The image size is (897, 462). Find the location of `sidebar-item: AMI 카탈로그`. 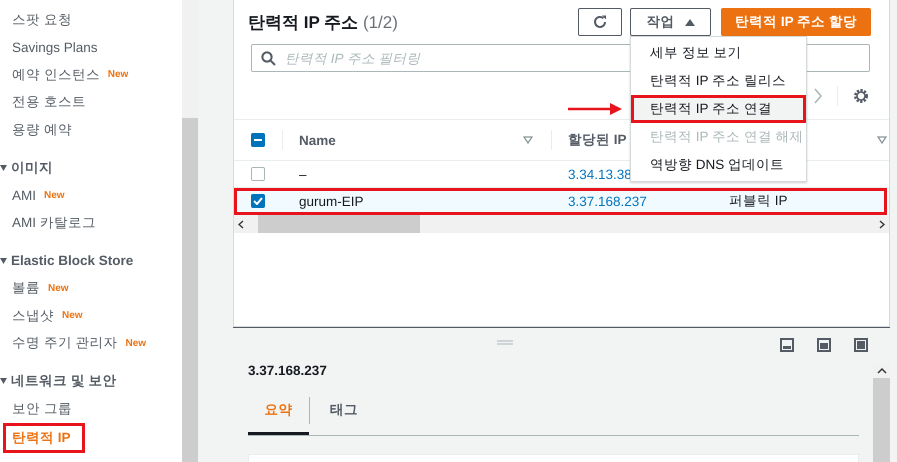

sidebar-item: AMI 카탈로그 is located at coordinates (91, 222).